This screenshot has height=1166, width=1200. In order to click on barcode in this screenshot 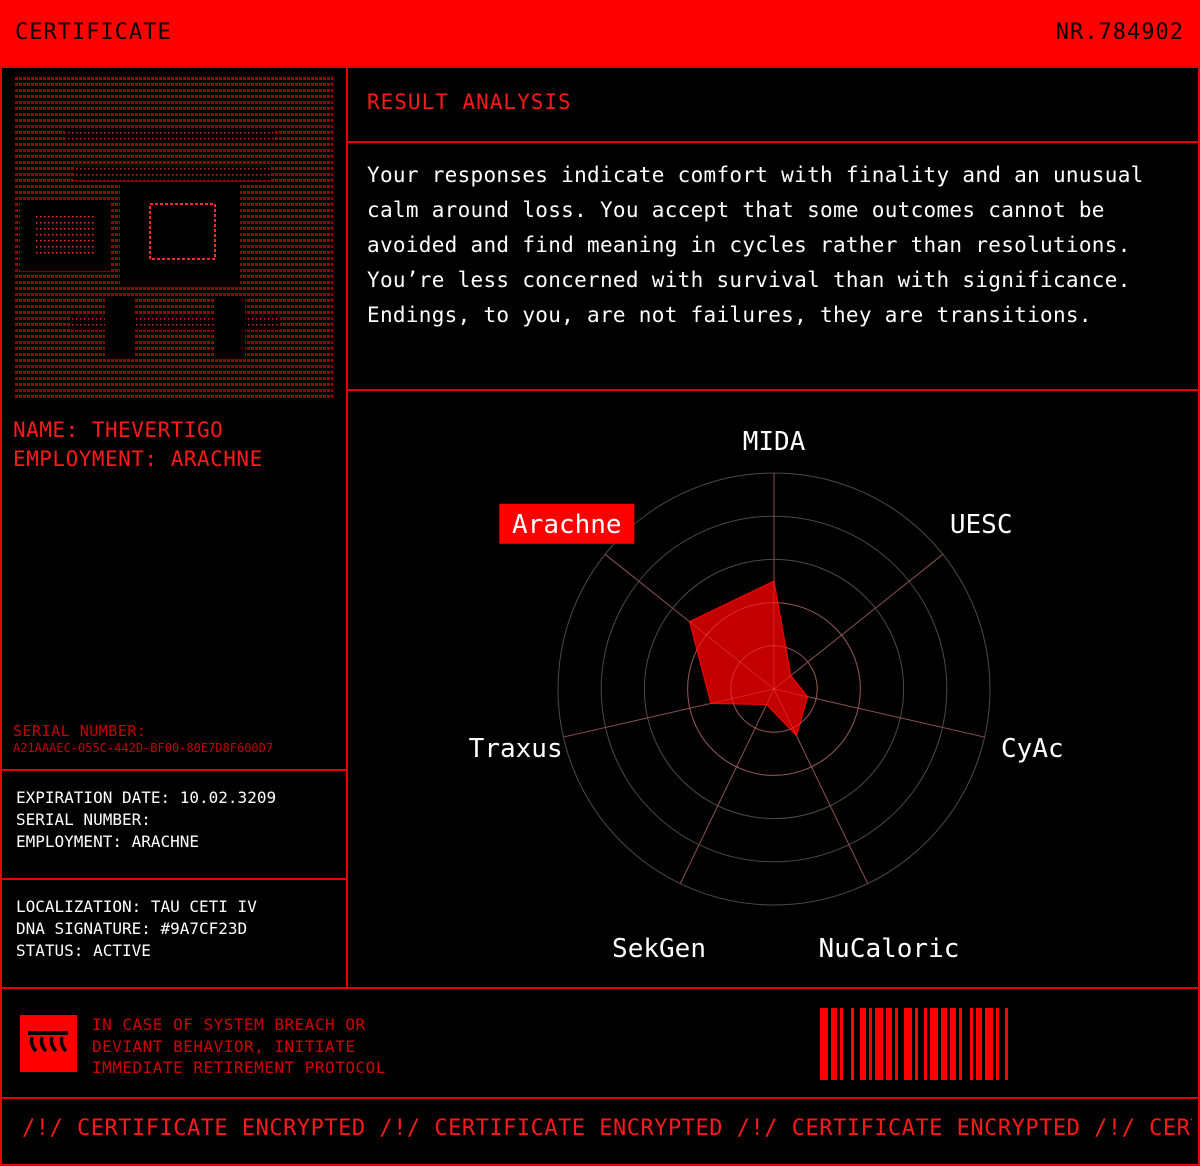, I will do `click(914, 1044)`.